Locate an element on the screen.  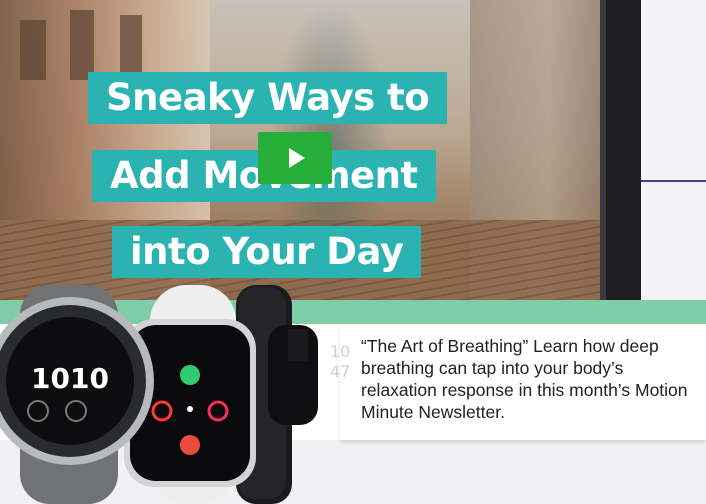
video-title-line-1: Sneaky Ways to is located at coordinates (268, 98).